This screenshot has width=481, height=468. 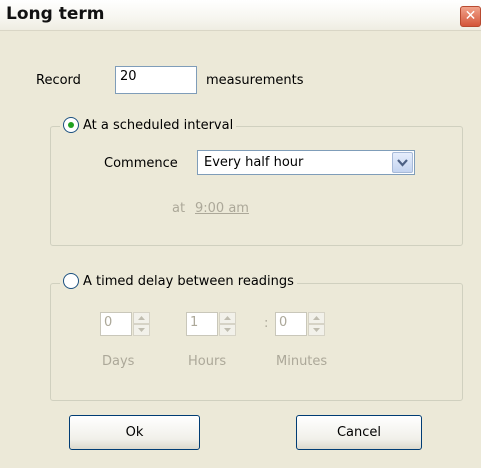 I want to click on scheduled-interval-radio: At a scheduled interval, so click(x=148, y=125).